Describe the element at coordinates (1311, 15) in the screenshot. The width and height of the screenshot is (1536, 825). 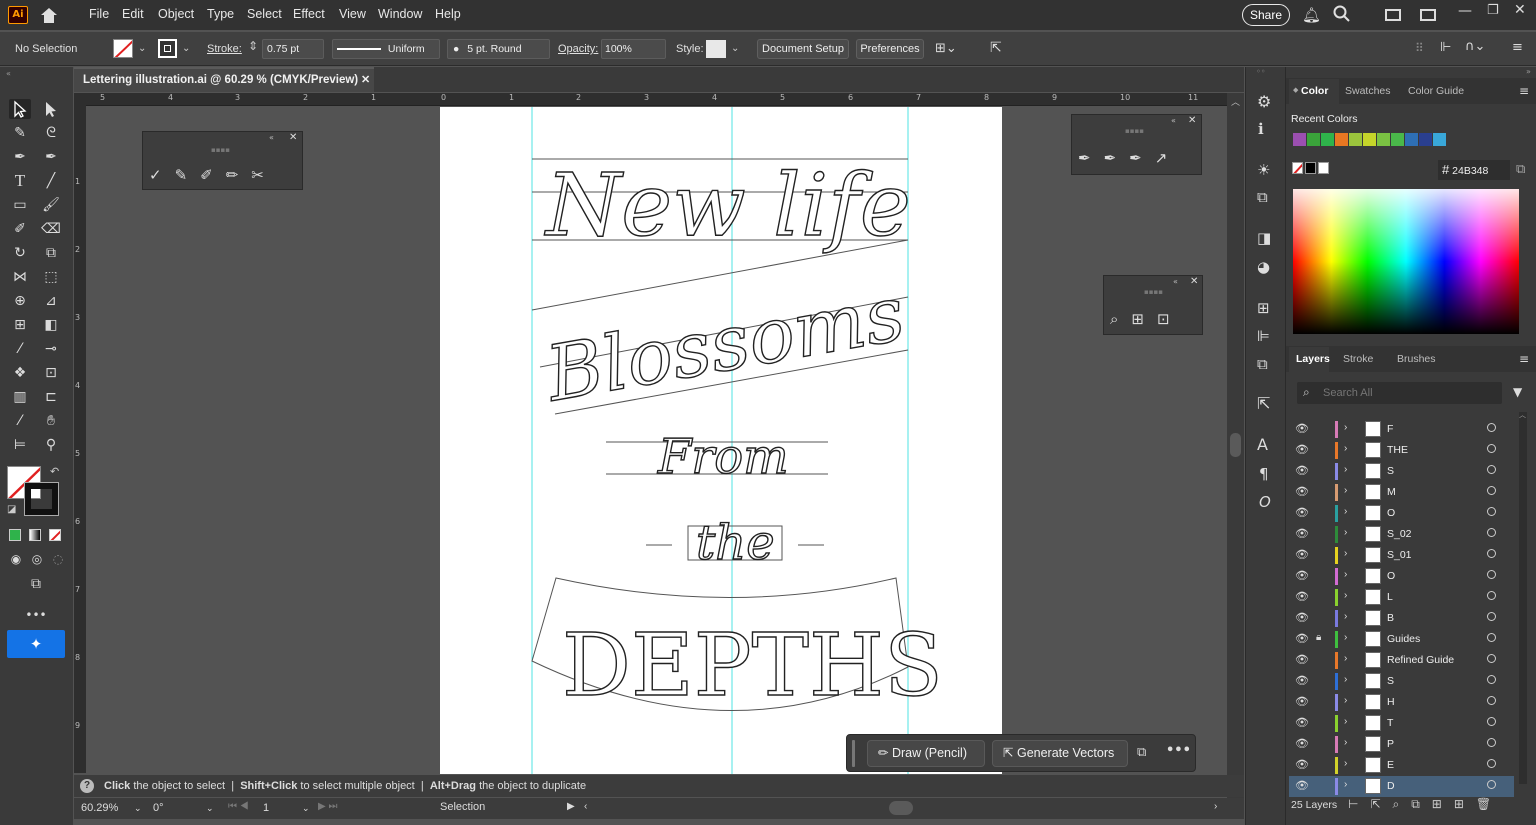
I see `bell-icon: 🔔︎` at that location.